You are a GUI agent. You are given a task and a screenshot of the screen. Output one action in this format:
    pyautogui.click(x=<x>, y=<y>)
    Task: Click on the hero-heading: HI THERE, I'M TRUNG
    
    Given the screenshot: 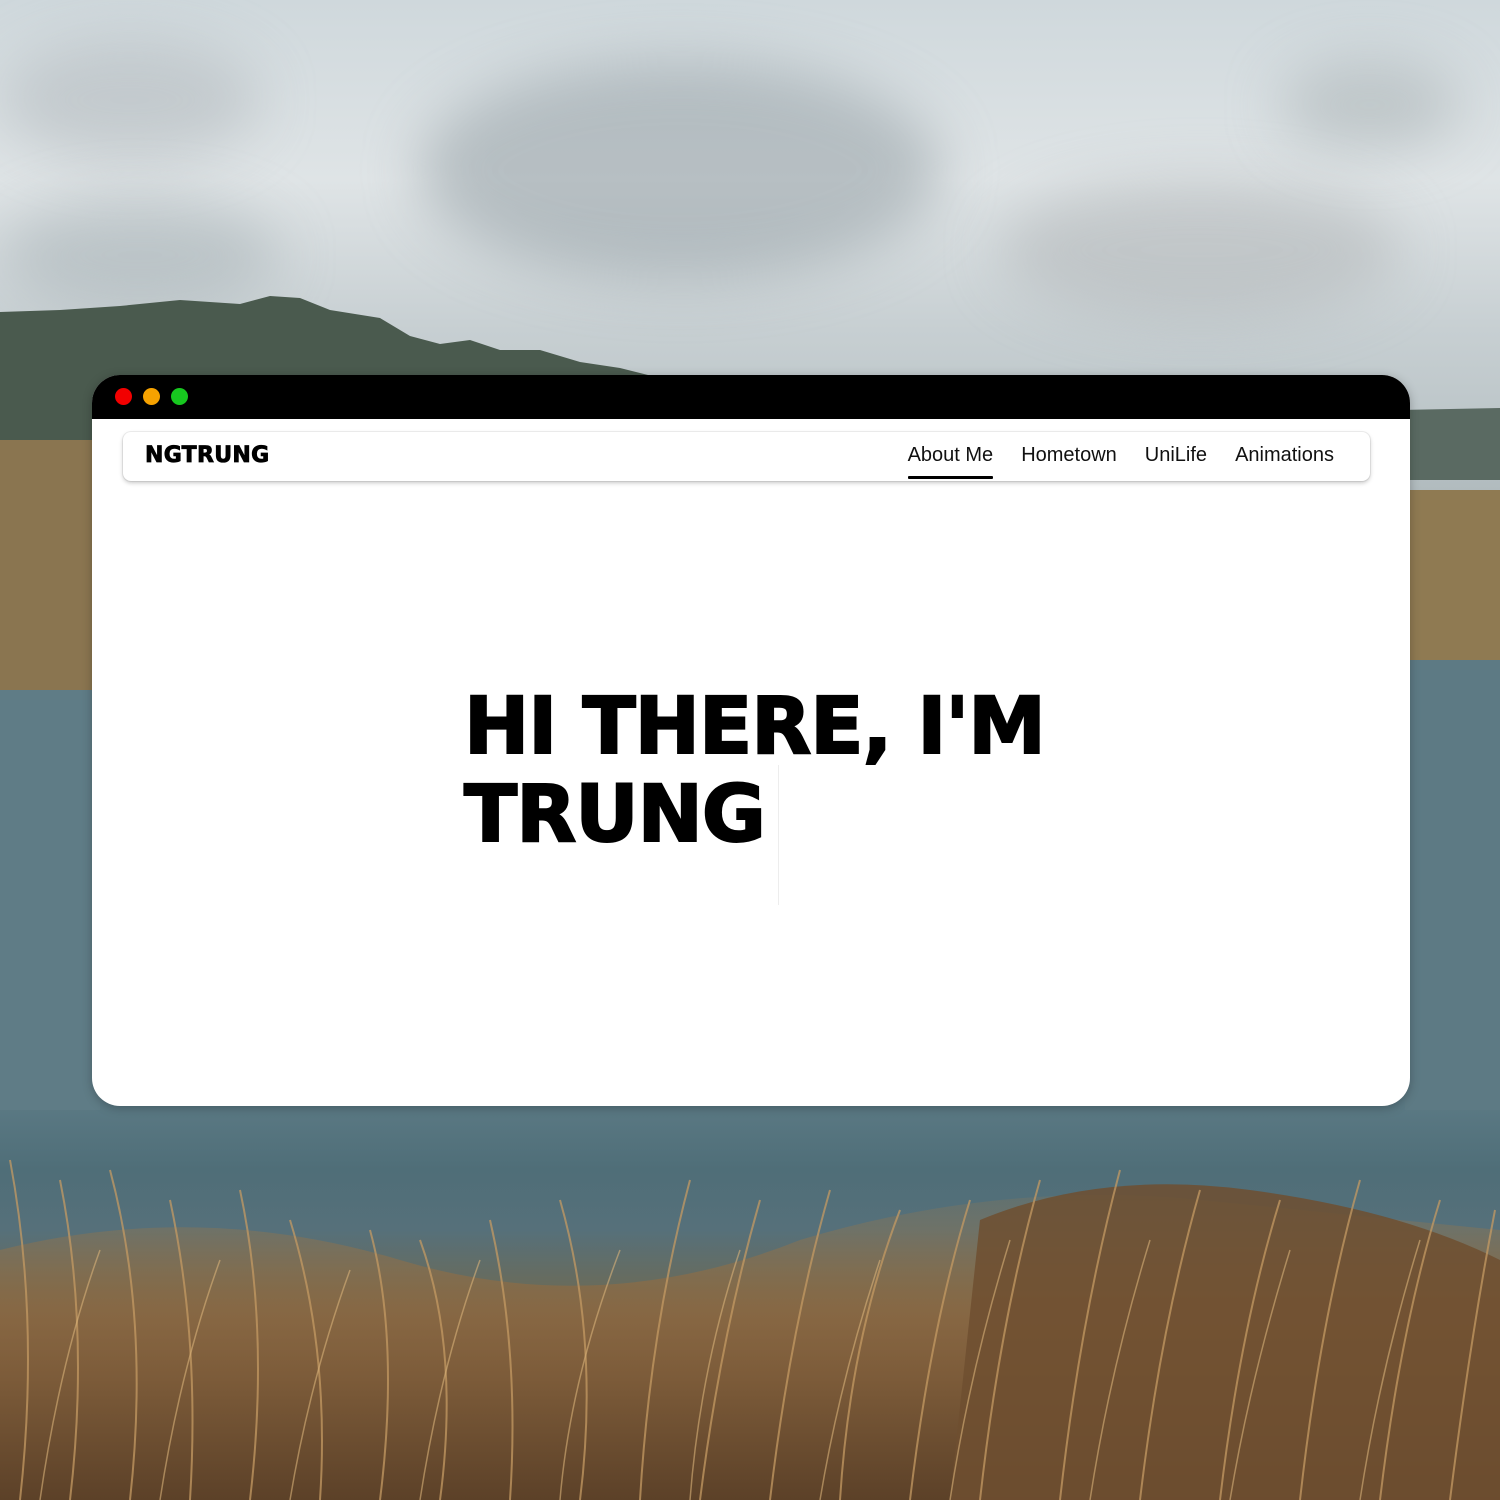 What is the action you would take?
    pyautogui.click(x=813, y=771)
    